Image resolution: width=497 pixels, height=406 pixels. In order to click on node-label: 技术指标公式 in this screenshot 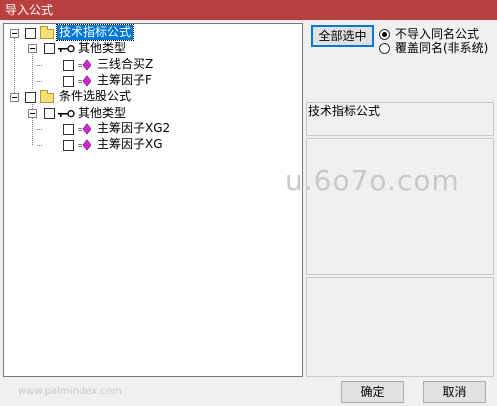, I will do `click(95, 32)`.